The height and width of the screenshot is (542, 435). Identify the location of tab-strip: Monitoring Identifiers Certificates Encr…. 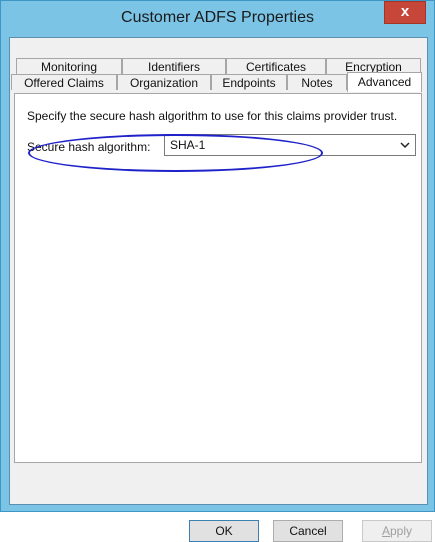
(218, 68).